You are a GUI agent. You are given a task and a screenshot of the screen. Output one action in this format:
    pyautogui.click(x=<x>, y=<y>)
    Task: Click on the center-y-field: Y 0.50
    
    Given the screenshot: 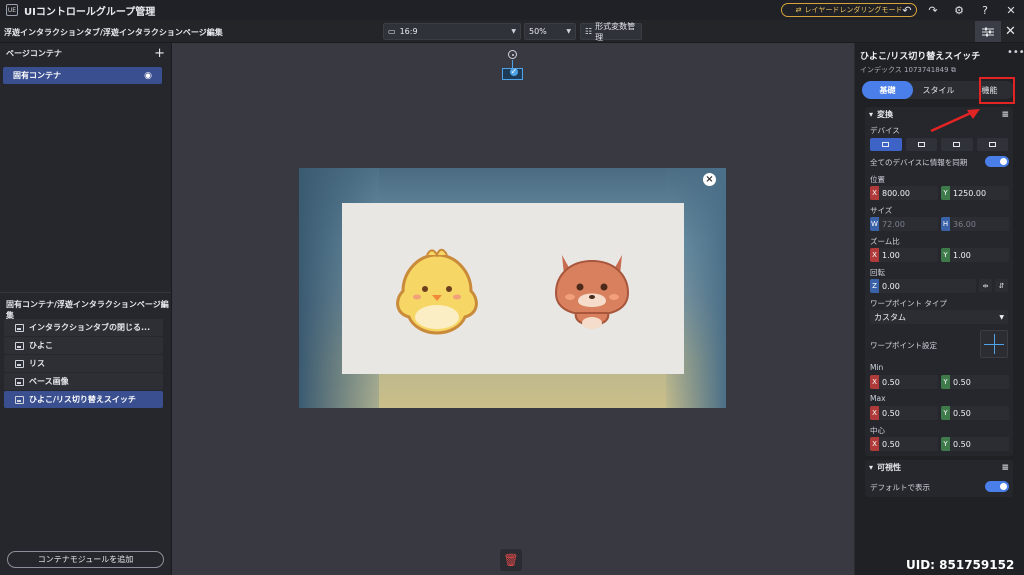 What is the action you would take?
    pyautogui.click(x=975, y=444)
    